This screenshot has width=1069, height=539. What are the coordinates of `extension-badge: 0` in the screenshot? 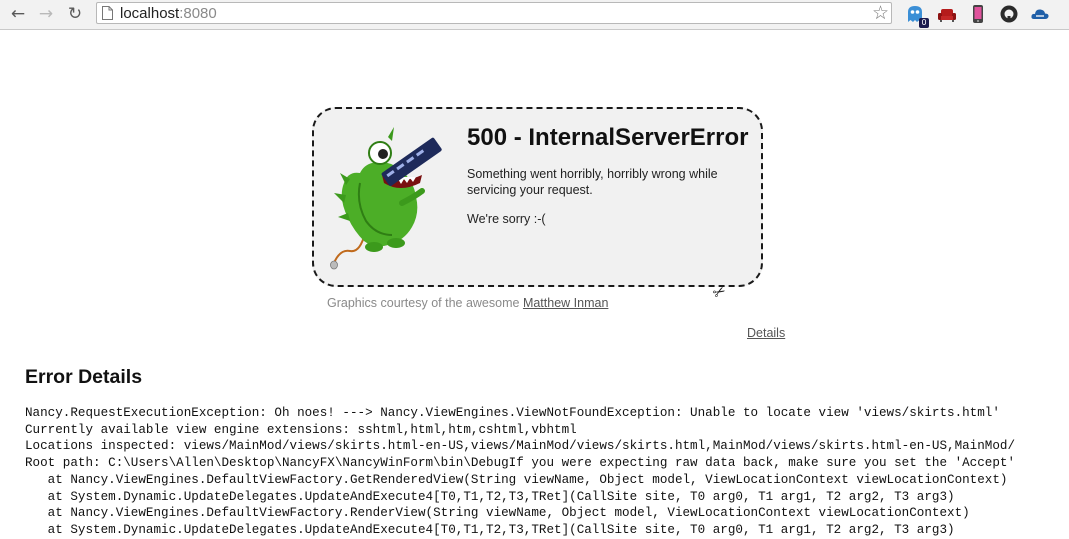 It's located at (924, 23).